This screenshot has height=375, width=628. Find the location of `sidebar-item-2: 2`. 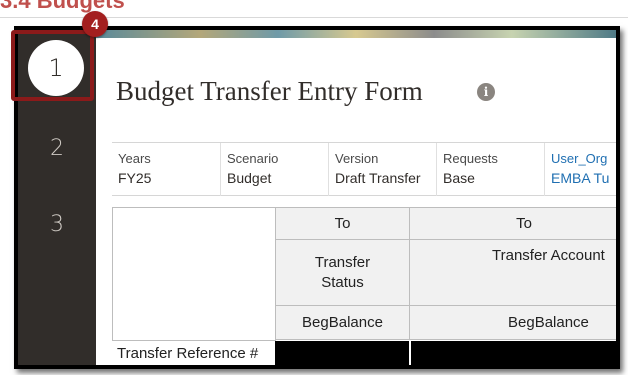

sidebar-item-2: 2 is located at coordinates (57, 148).